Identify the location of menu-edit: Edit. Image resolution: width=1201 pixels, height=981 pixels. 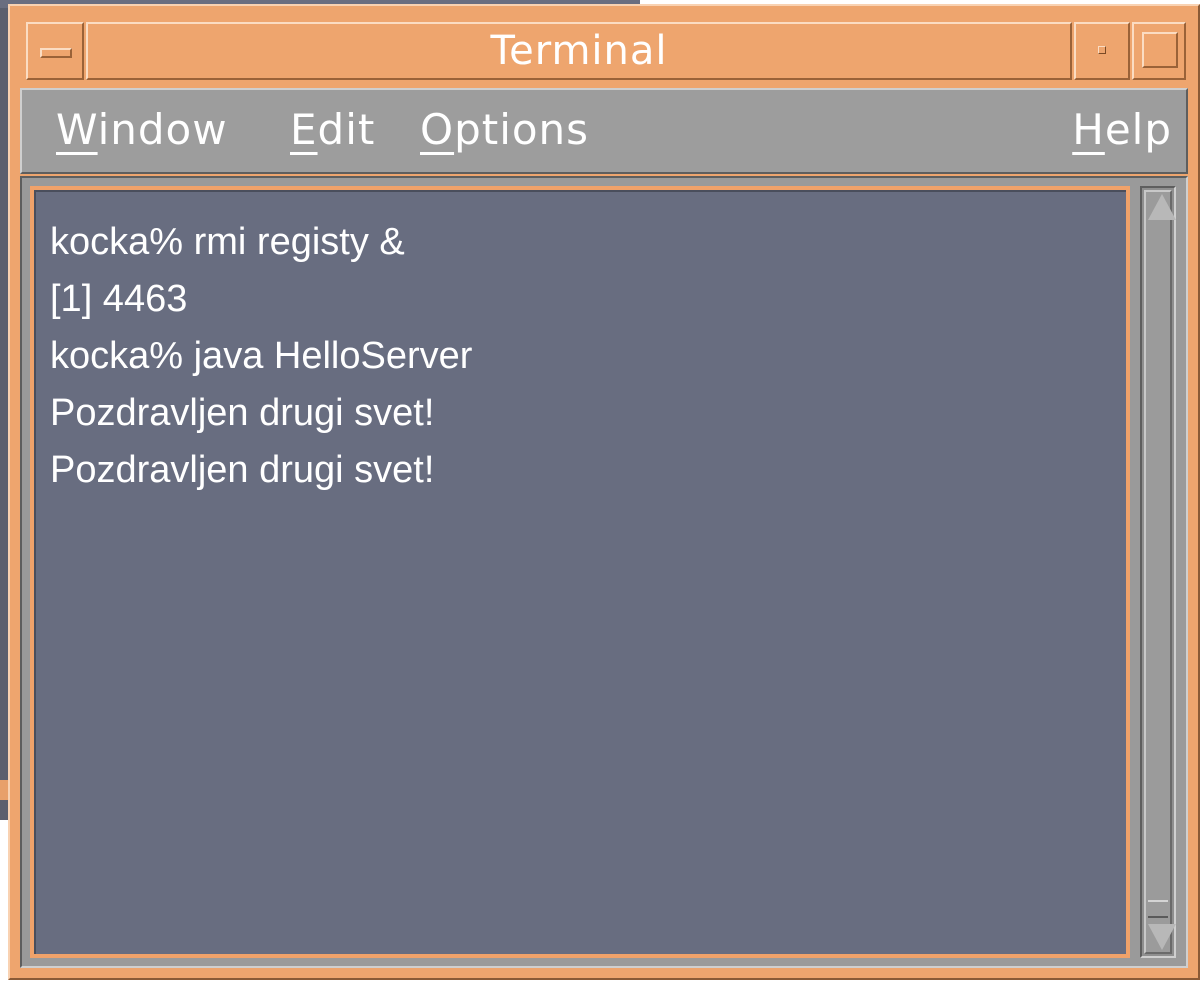
(332, 130).